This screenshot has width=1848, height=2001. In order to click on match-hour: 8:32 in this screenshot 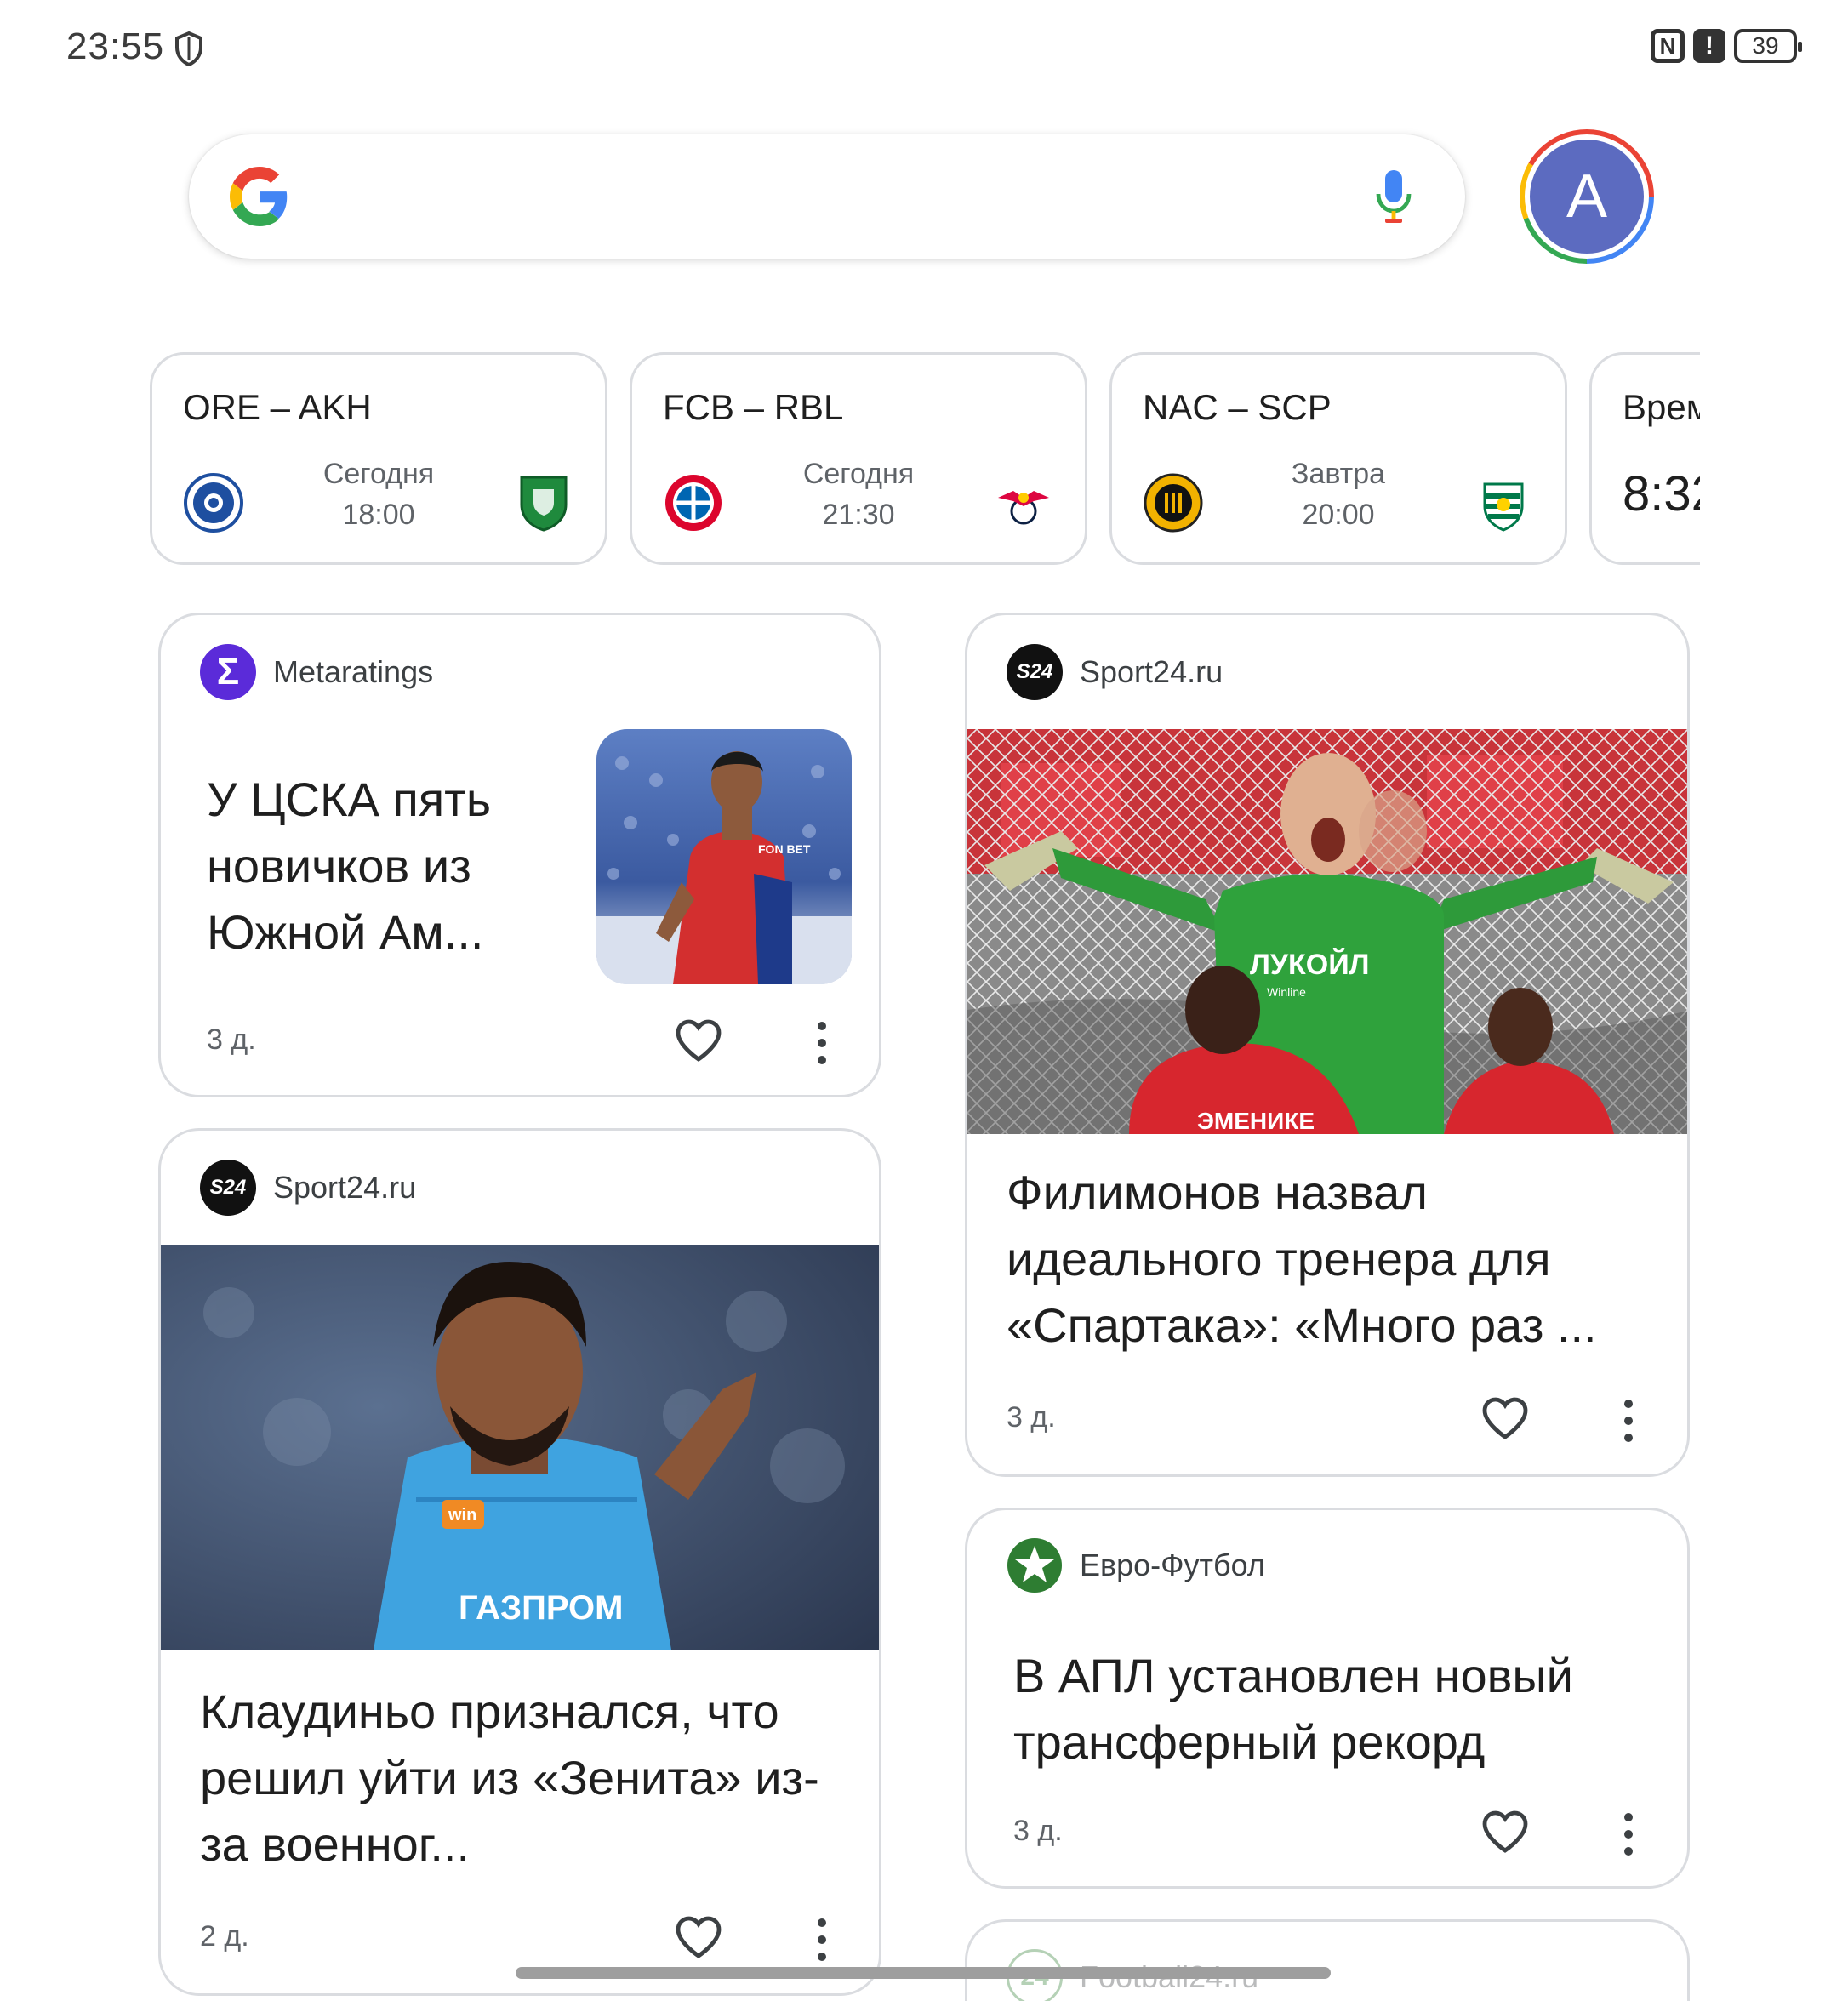, I will do `click(1662, 494)`.